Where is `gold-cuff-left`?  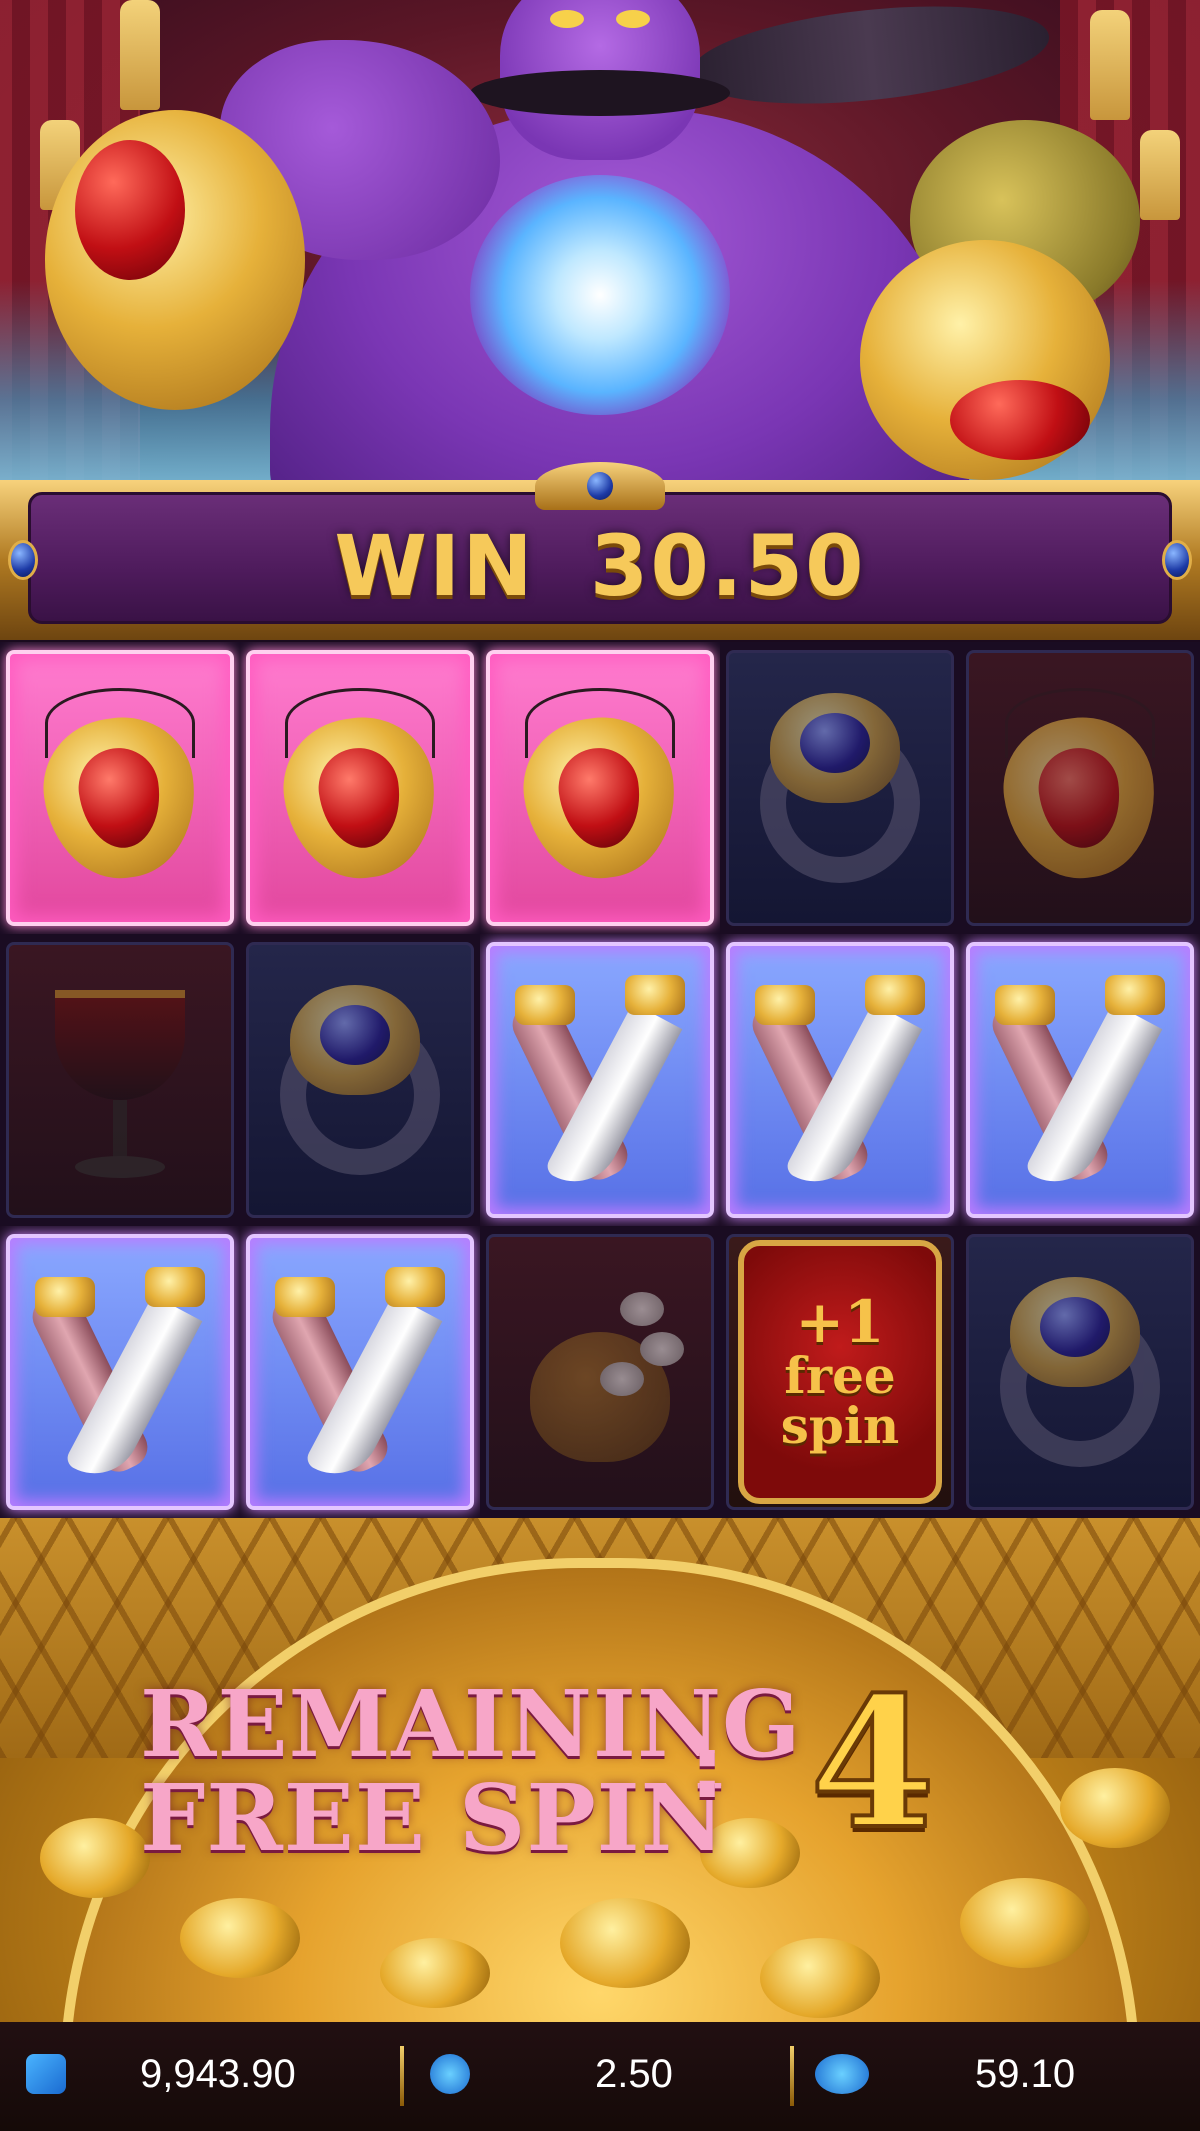 gold-cuff-left is located at coordinates (175, 260).